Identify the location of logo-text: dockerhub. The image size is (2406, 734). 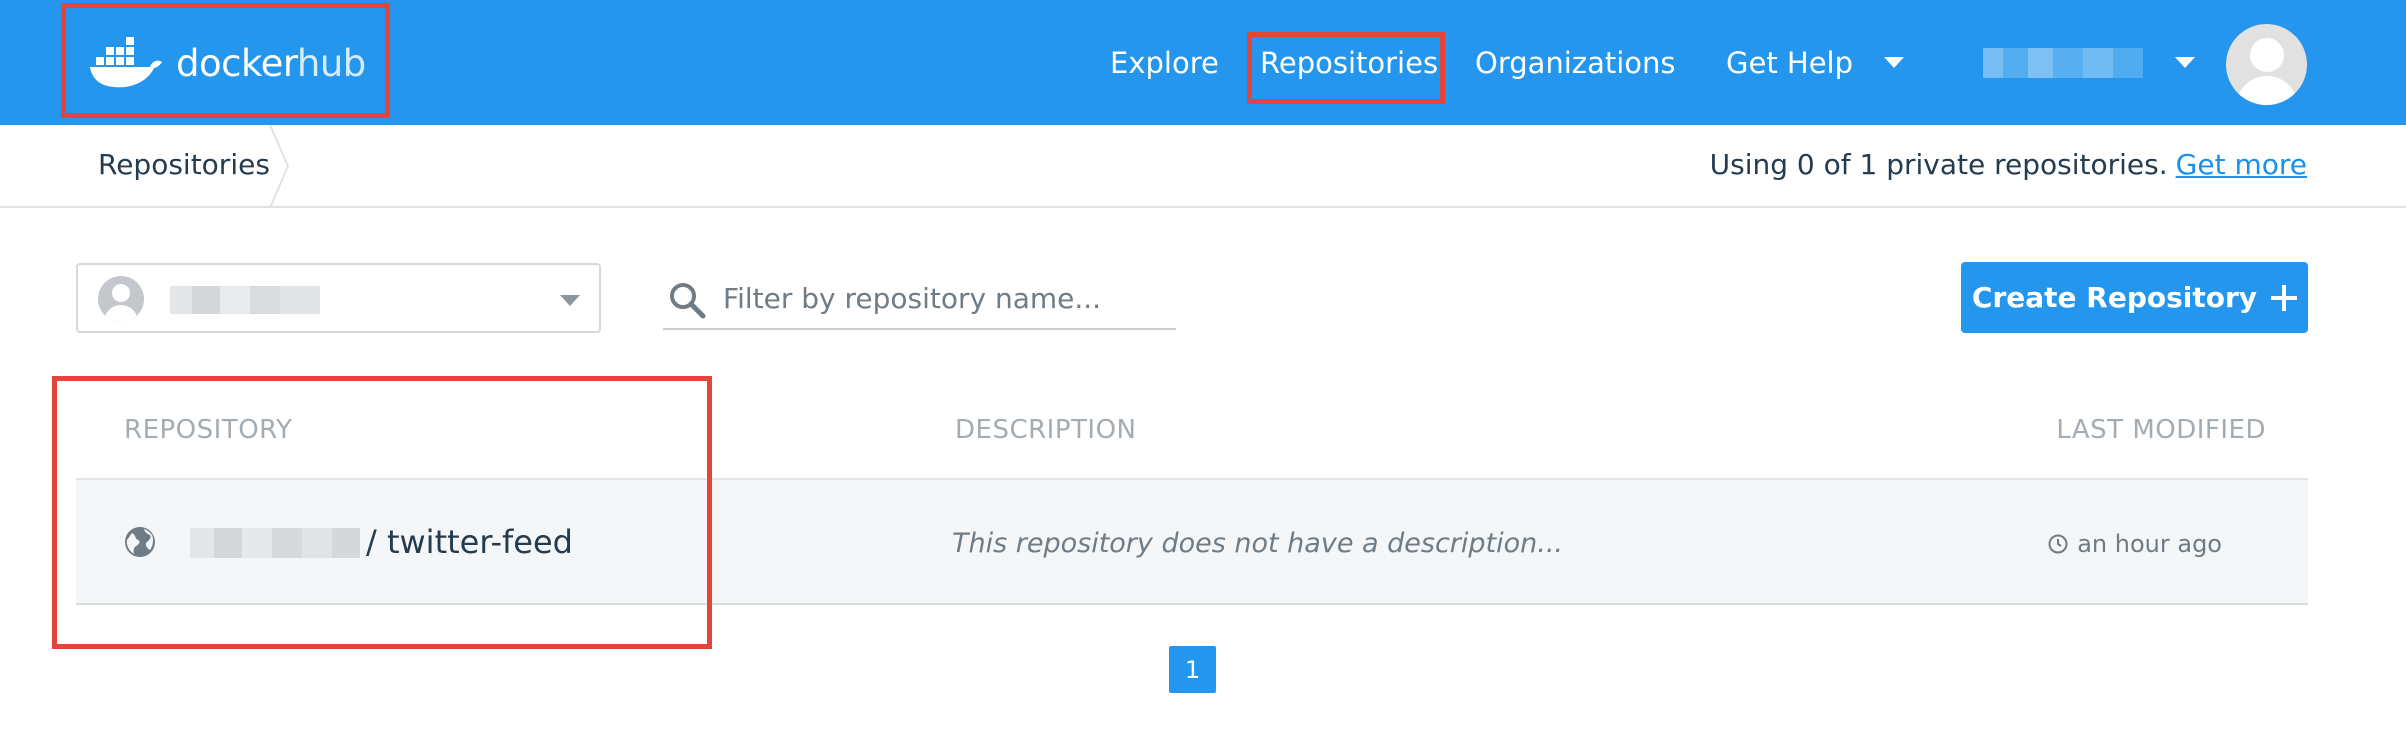
(271, 63).